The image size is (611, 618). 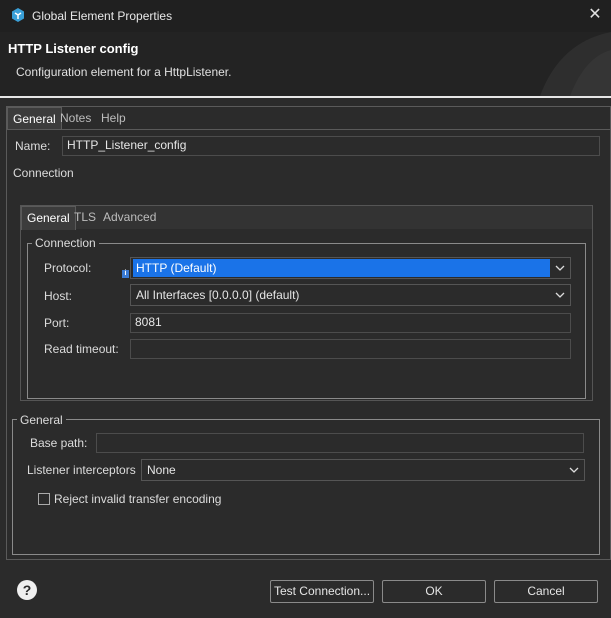 What do you see at coordinates (161, 470) in the screenshot?
I see `listener-interceptors-value: None` at bounding box center [161, 470].